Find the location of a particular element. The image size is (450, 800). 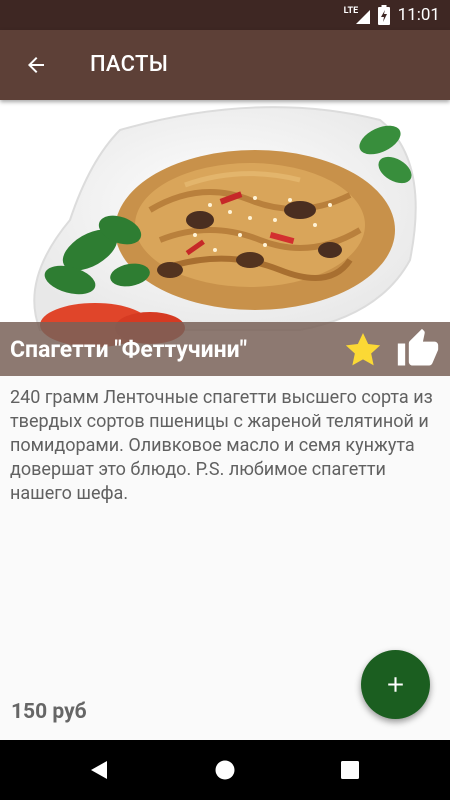

back-button is located at coordinates (36, 65).